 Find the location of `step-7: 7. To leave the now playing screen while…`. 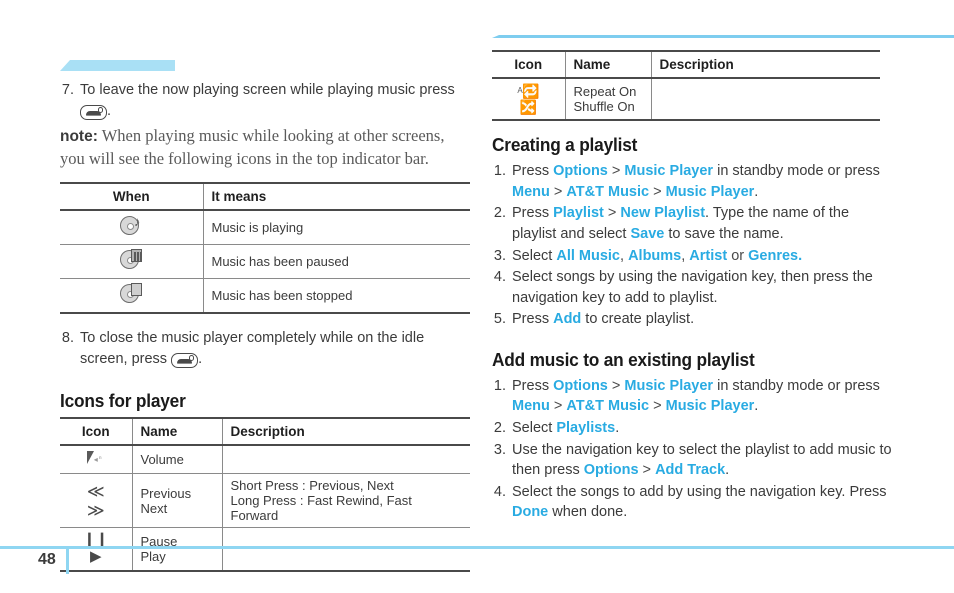

step-7: 7. To leave the now playing screen while… is located at coordinates (265, 100).